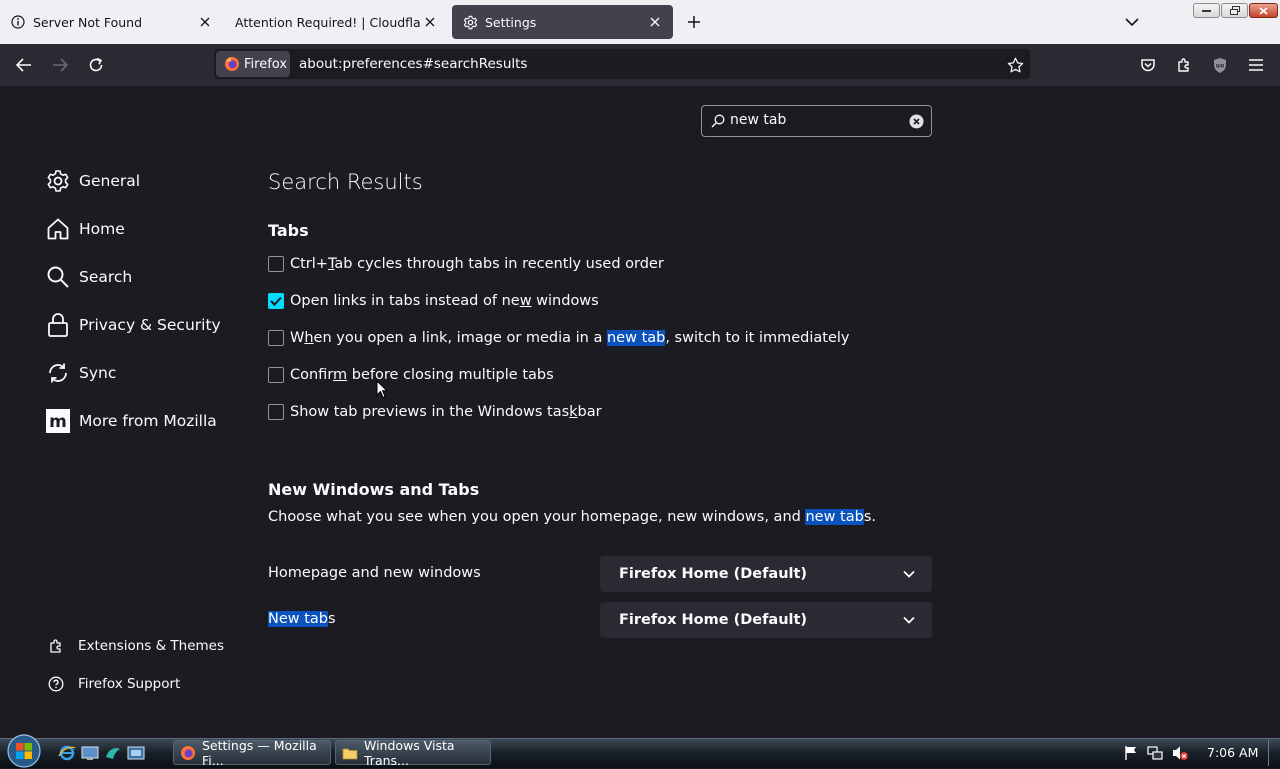 The image size is (1280, 769). I want to click on sidebar-item-label: Home, so click(102, 229).